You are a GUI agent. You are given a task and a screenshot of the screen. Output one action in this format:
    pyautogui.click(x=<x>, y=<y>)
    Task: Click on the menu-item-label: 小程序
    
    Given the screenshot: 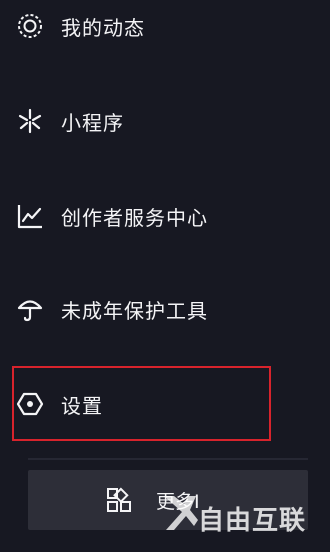 What is the action you would take?
    pyautogui.click(x=92, y=122)
    